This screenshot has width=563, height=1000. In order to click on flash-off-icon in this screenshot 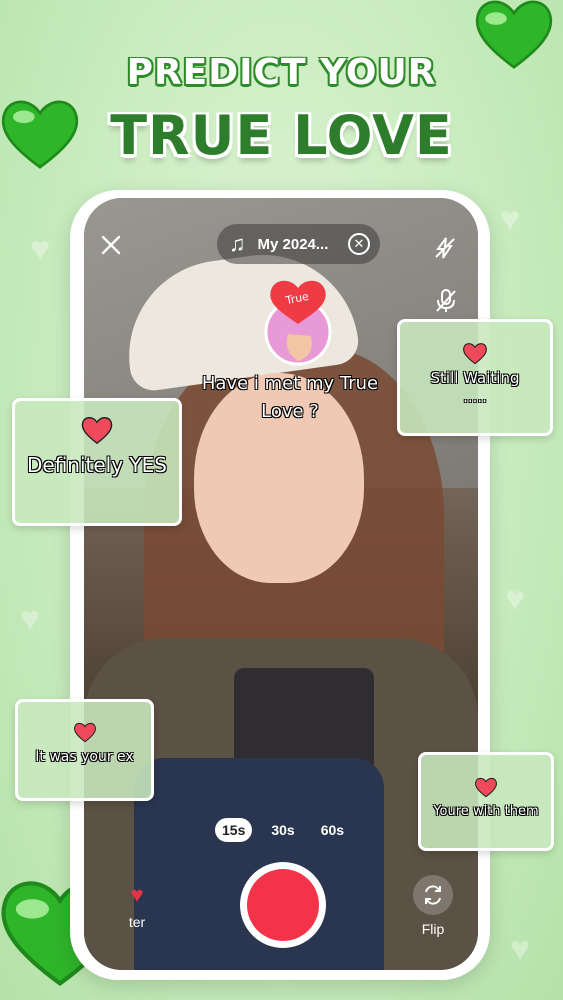, I will do `click(445, 248)`.